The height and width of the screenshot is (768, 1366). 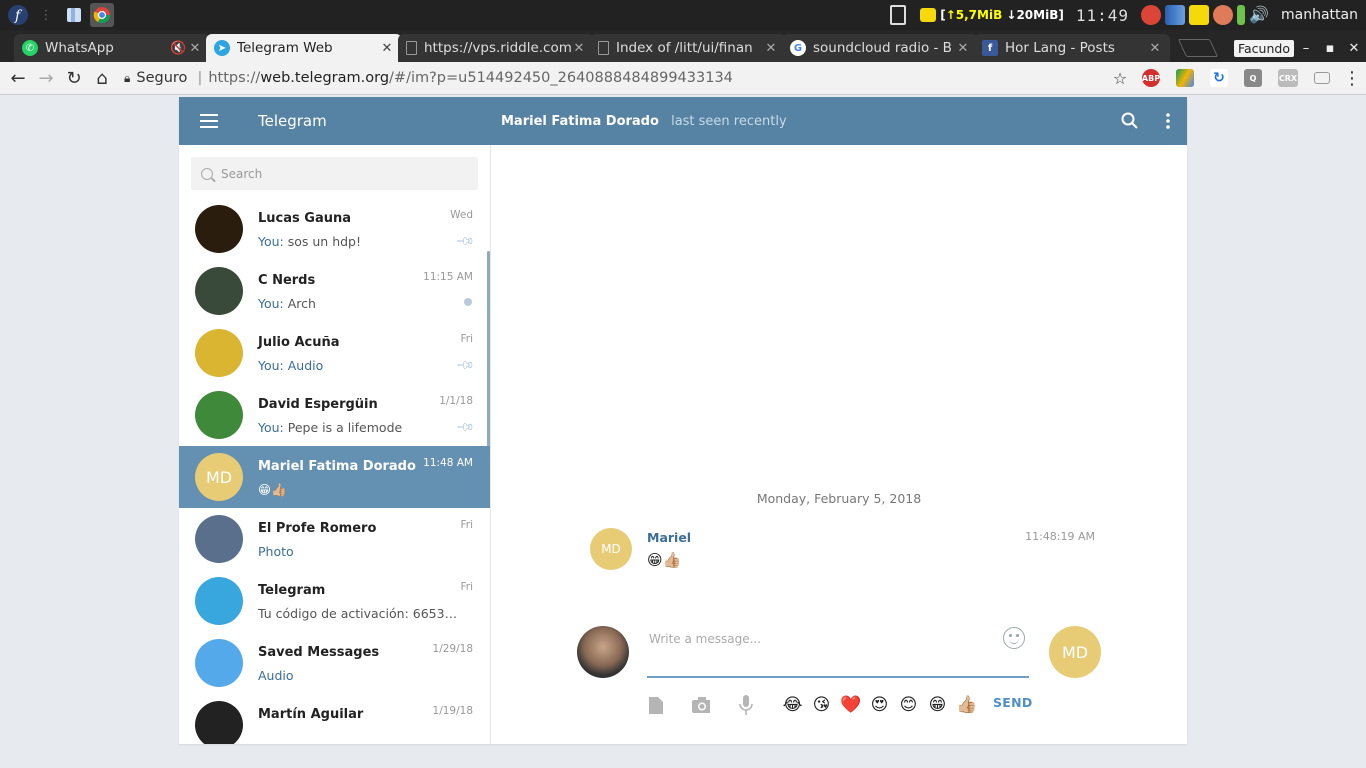 I want to click on signal-icon, so click(x=1175, y=15).